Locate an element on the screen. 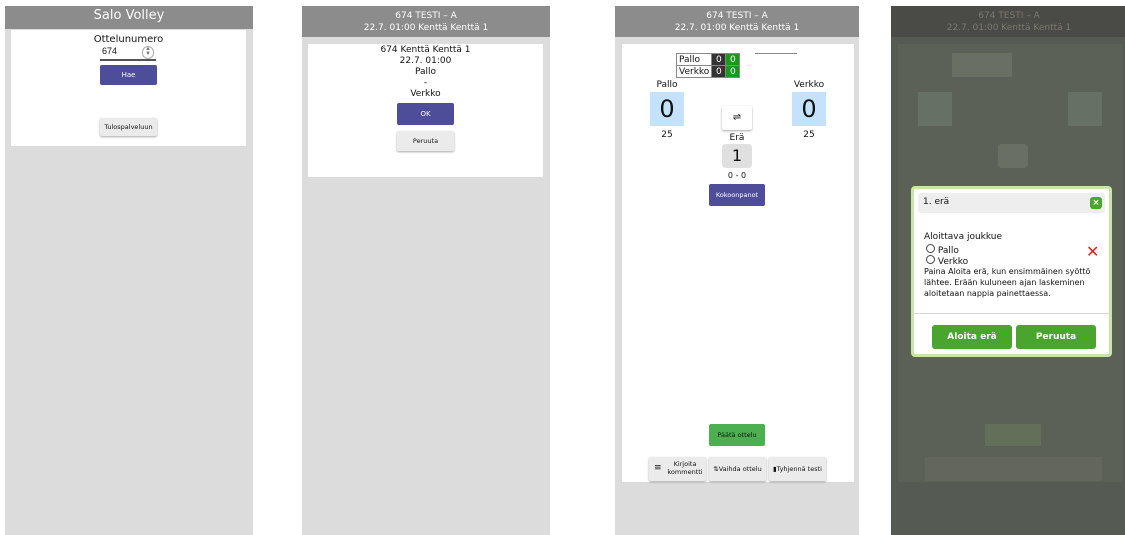  stepper-icon: ▲ ▼ is located at coordinates (148, 52).